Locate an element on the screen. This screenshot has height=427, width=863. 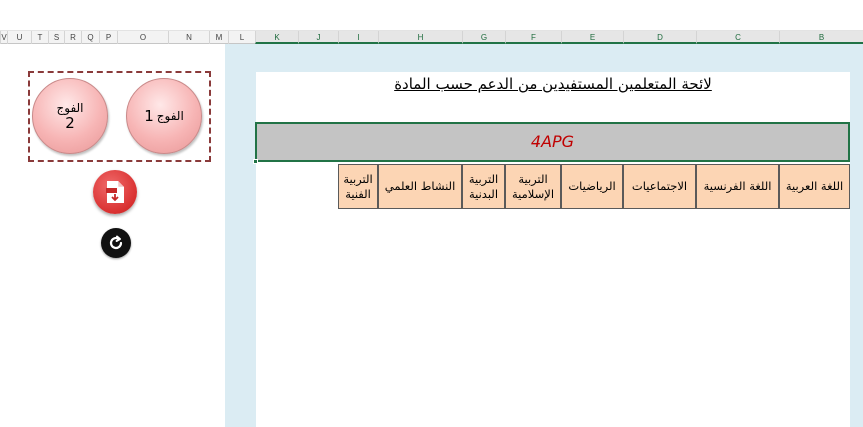
pdf-export-icon is located at coordinates (115, 192).